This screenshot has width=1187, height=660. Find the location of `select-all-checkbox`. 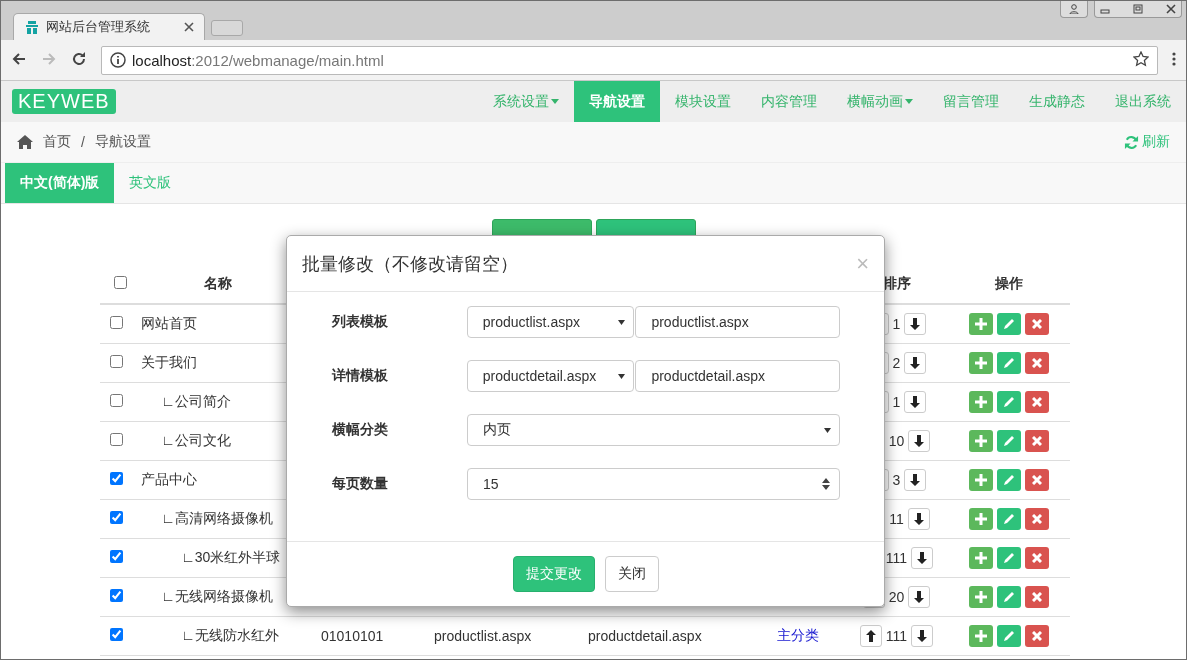

select-all-checkbox is located at coordinates (120, 282).